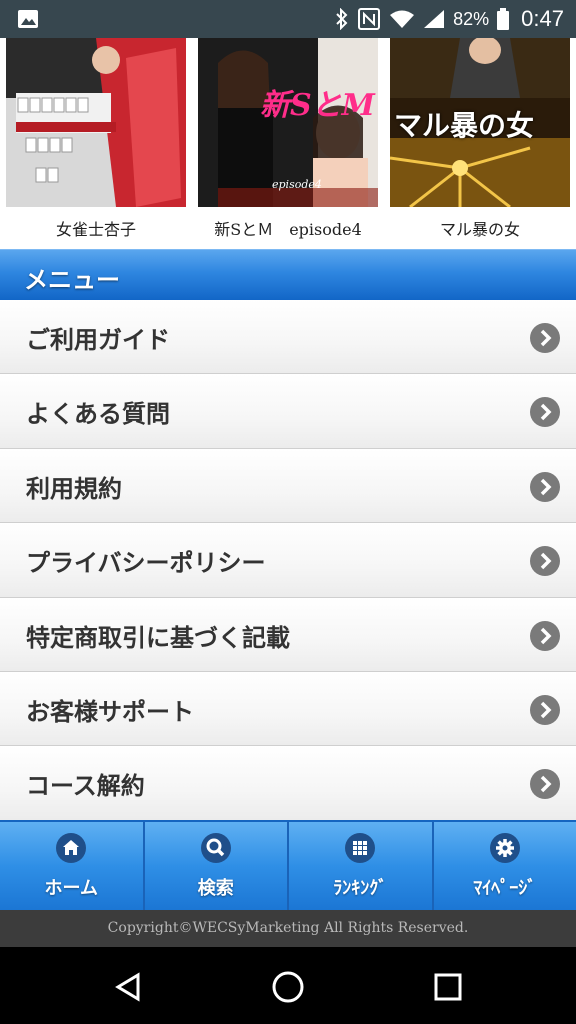  Describe the element at coordinates (74, 488) in the screenshot. I see `menu-item-label: 利用規約` at that location.